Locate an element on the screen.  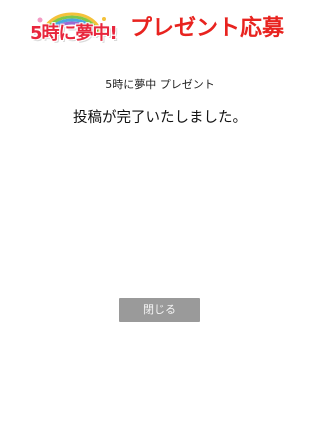
header-title: プレゼント応募 is located at coordinates (207, 28).